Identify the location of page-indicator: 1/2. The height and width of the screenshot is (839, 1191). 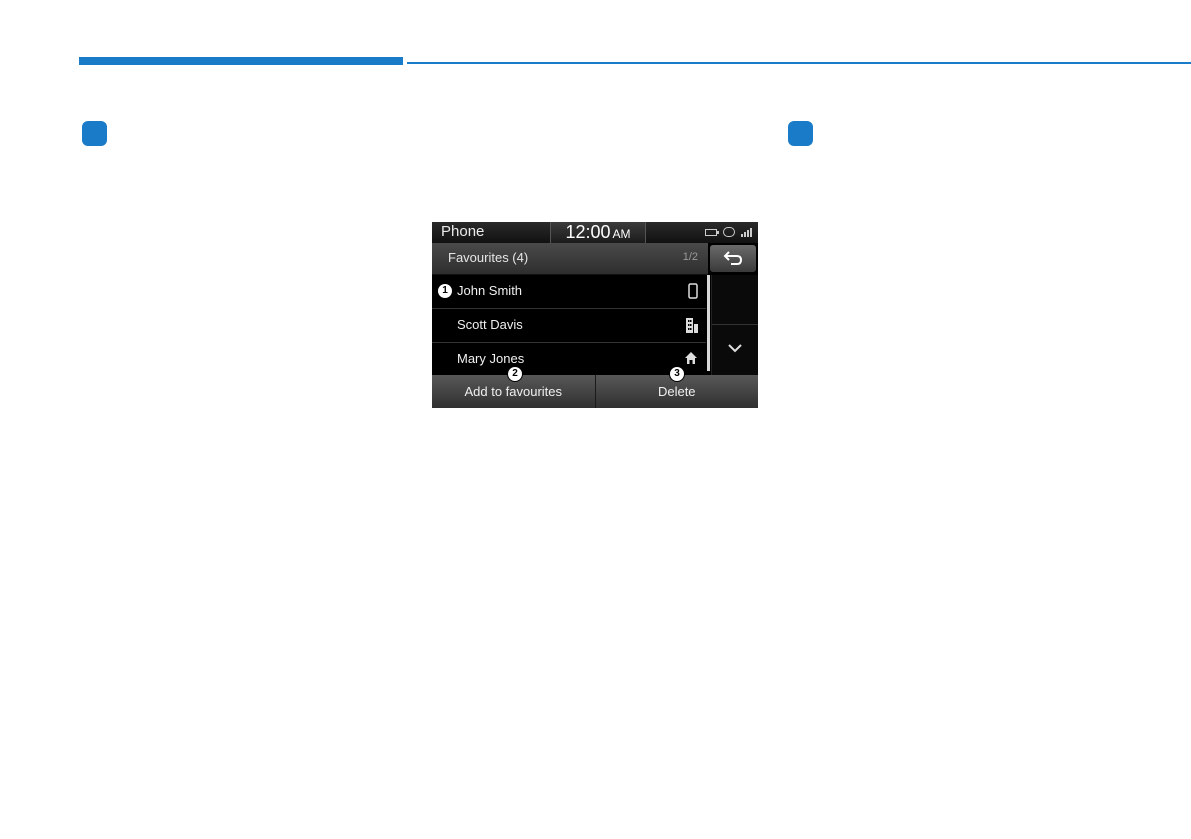
(690, 257).